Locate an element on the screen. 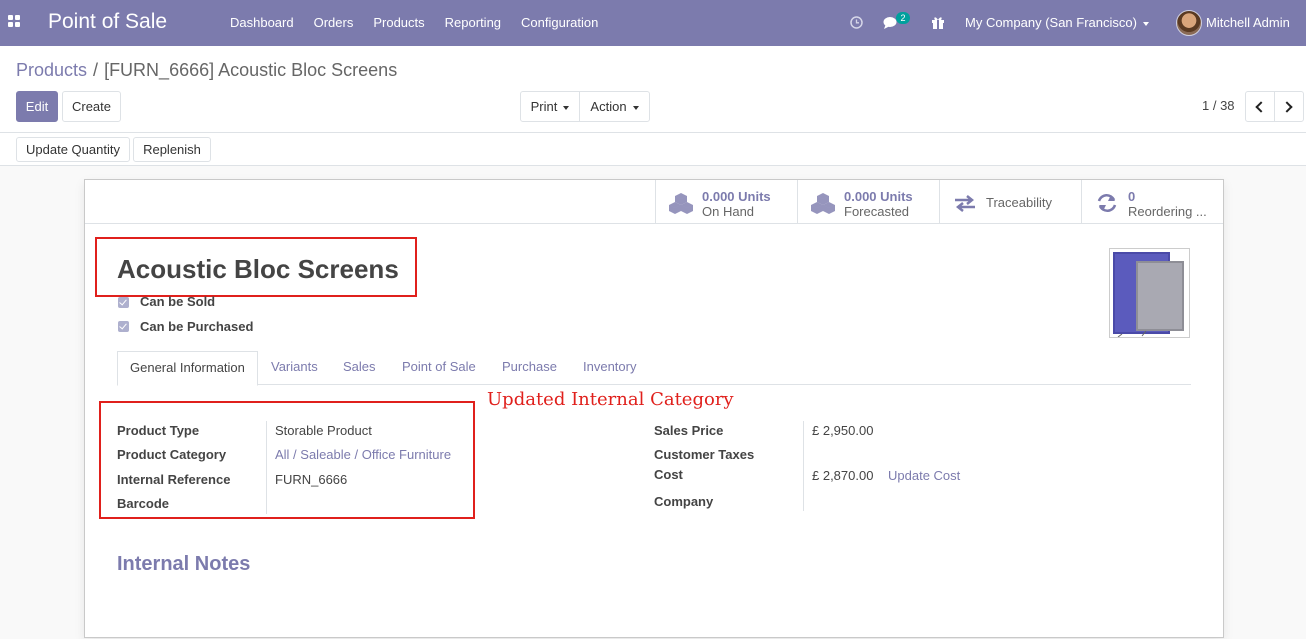 The width and height of the screenshot is (1306, 639). menu-configuration: Configuration is located at coordinates (559, 23).